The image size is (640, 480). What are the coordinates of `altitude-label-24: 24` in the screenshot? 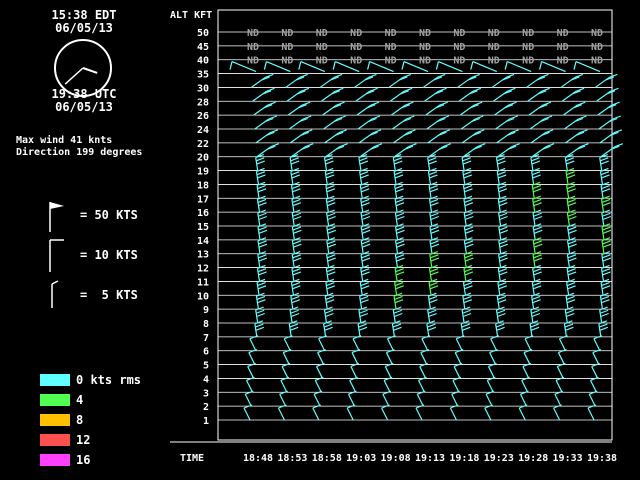 It's located at (203, 130).